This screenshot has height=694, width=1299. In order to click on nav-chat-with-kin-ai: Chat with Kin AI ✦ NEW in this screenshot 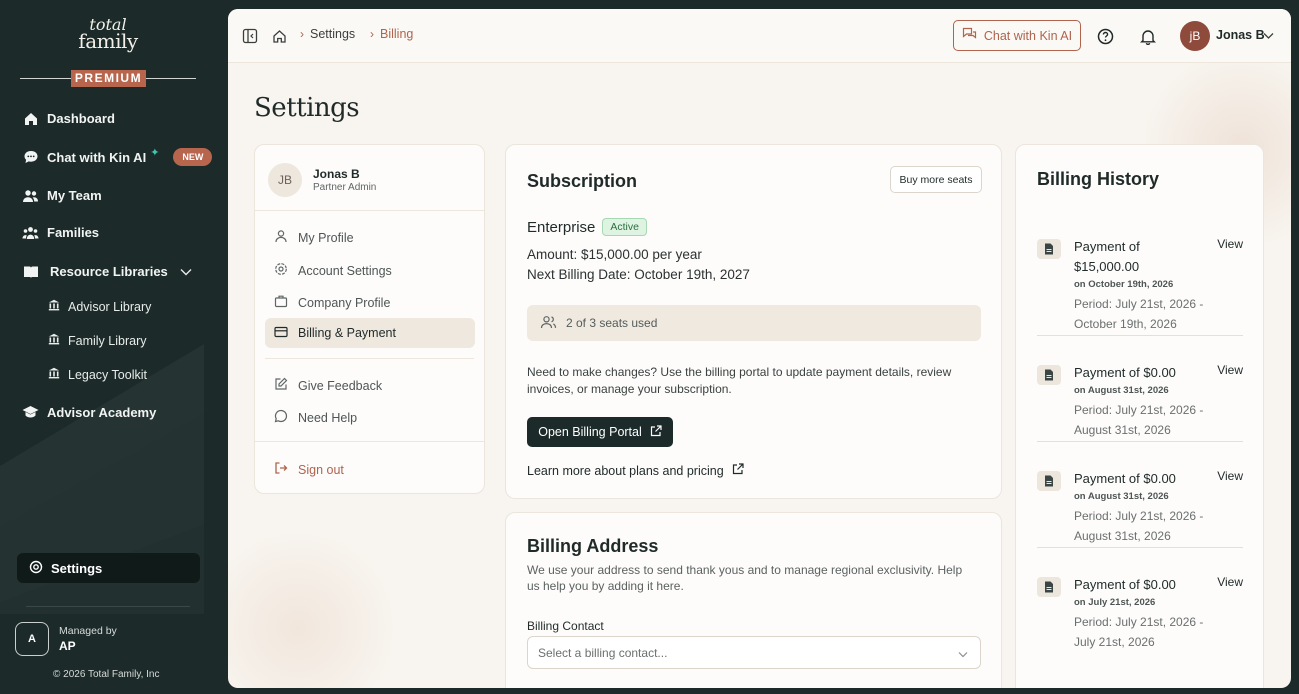, I will do `click(117, 156)`.